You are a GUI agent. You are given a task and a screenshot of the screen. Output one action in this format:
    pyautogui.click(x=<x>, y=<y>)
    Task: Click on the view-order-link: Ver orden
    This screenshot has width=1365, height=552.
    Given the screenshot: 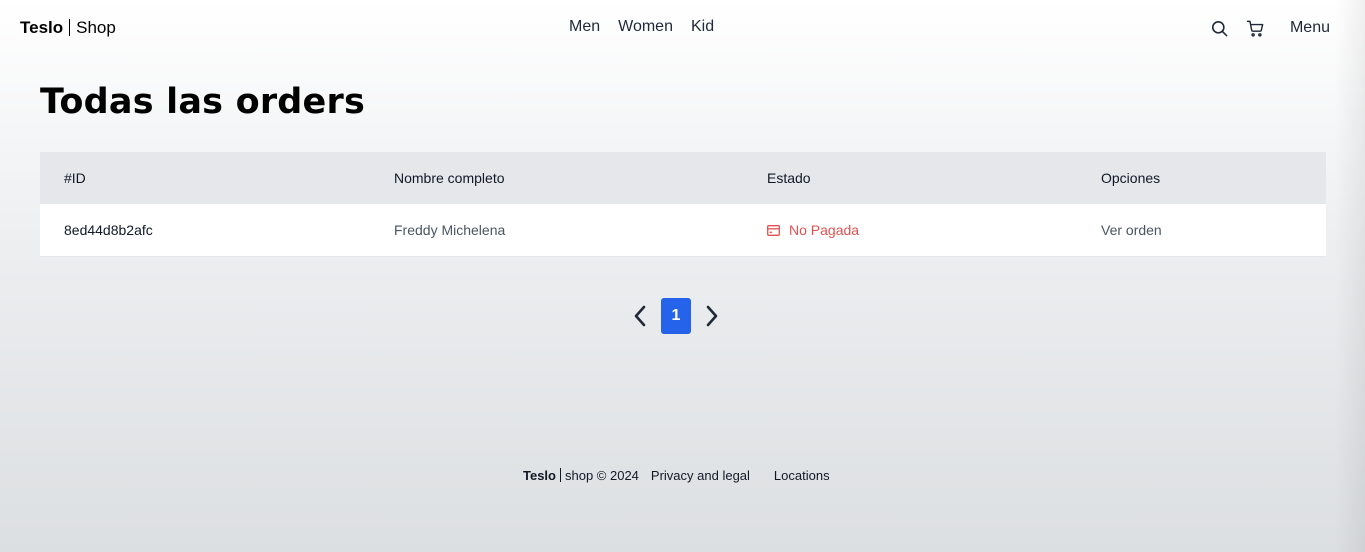 What is the action you would take?
    pyautogui.click(x=1131, y=230)
    